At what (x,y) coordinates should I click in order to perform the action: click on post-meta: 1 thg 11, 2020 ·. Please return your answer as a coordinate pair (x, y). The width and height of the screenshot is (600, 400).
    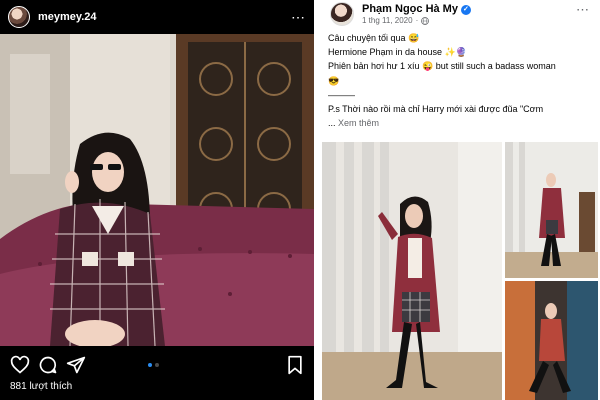
    Looking at the image, I should click on (396, 20).